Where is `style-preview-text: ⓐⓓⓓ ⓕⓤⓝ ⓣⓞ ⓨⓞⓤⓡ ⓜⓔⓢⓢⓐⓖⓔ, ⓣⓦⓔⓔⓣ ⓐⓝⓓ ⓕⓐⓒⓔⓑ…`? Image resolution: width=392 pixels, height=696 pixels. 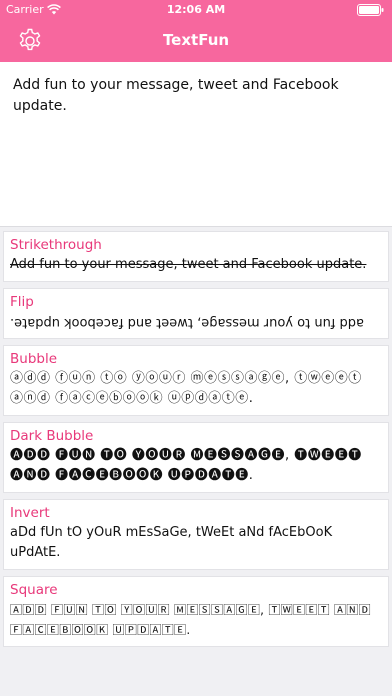 style-preview-text: ⓐⓓⓓ ⓕⓤⓝ ⓣⓞ ⓨⓞⓤⓡ ⓜⓔⓢⓢⓐⓖⓔ, ⓣⓦⓔⓔⓣ ⓐⓝⓓ ⓕⓐⓒⓔⓑ… is located at coordinates (186, 388).